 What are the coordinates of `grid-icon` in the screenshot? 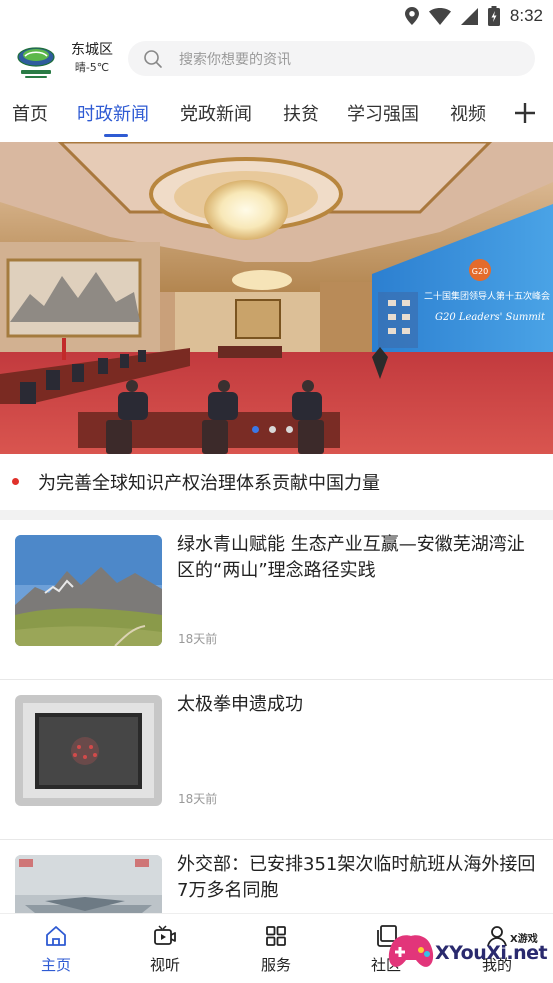 It's located at (276, 936).